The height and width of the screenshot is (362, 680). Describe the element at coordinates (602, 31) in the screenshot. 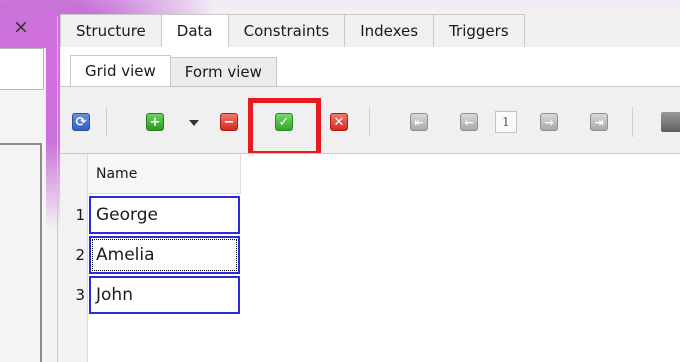

I see `tab-bar-fill` at that location.